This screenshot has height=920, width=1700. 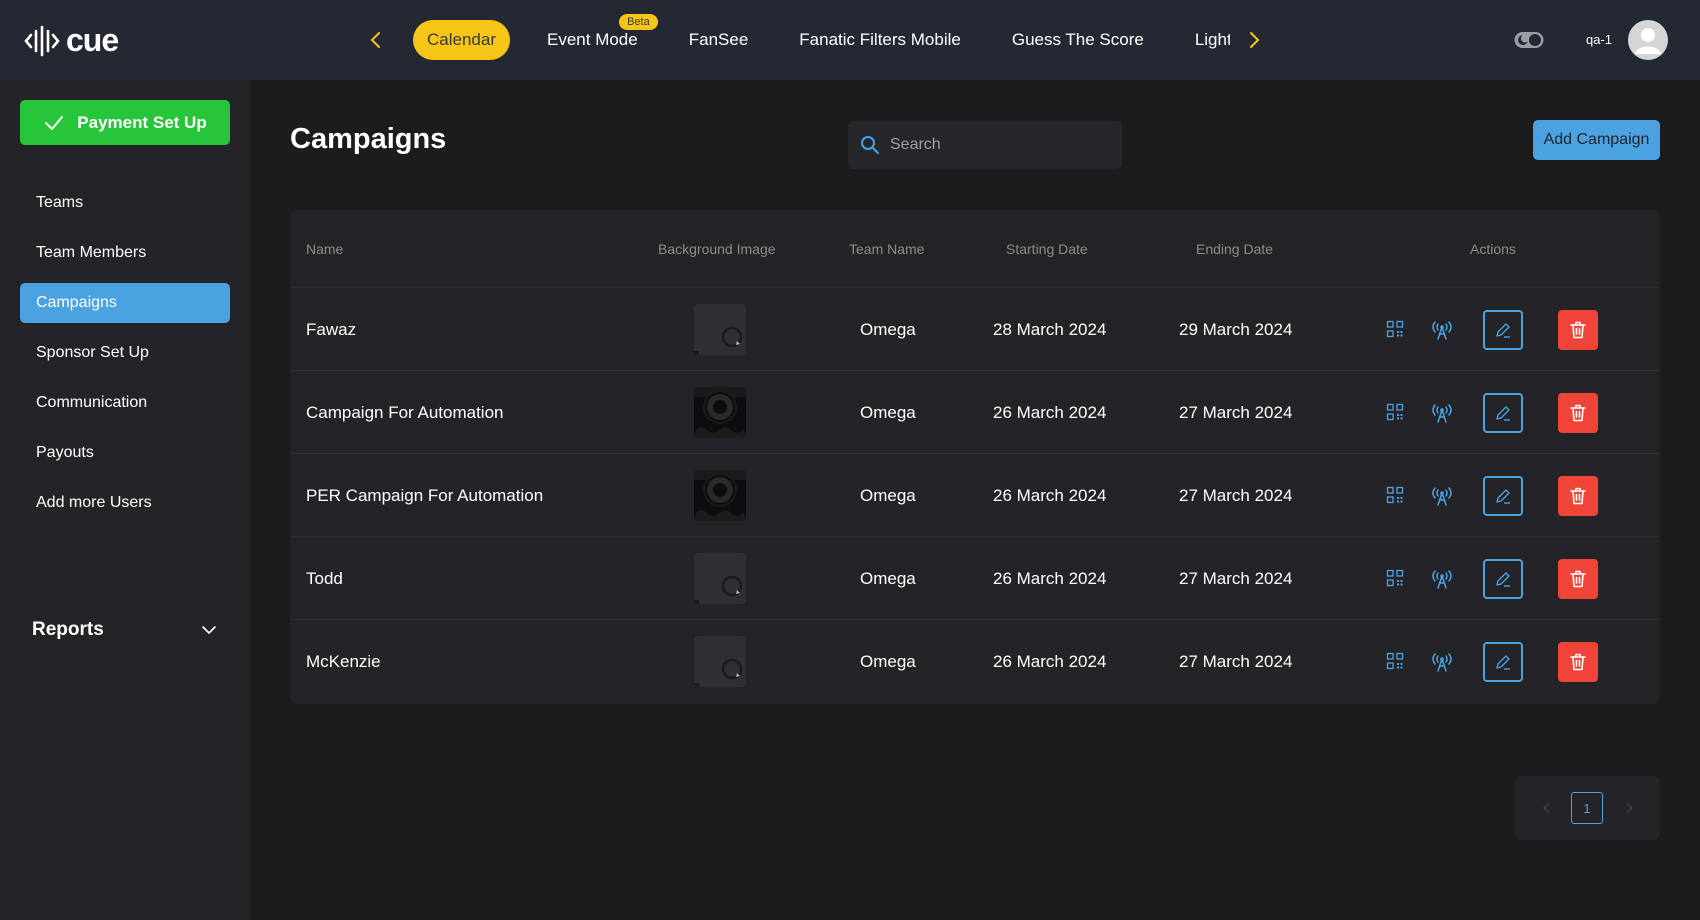 I want to click on page-number-button: 1, so click(x=1587, y=808).